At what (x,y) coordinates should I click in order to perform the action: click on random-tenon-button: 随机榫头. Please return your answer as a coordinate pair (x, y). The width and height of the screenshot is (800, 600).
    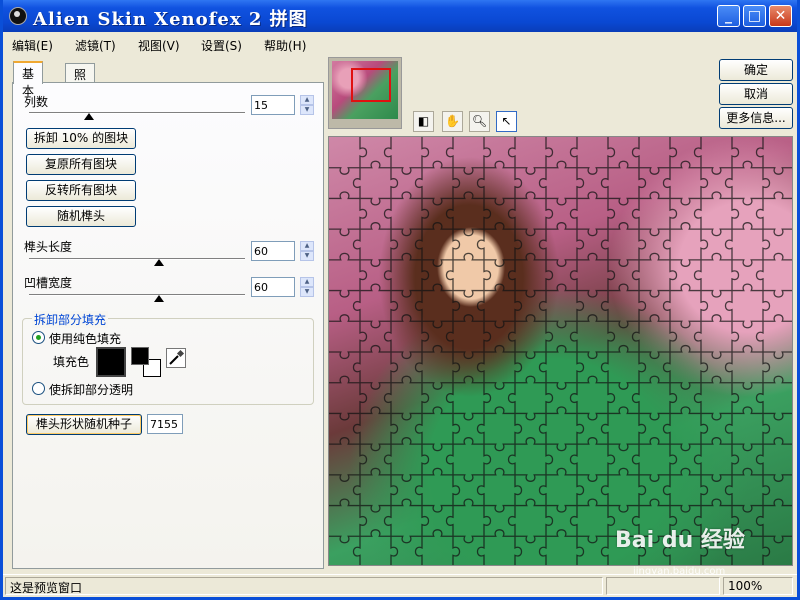
    Looking at the image, I should click on (81, 216).